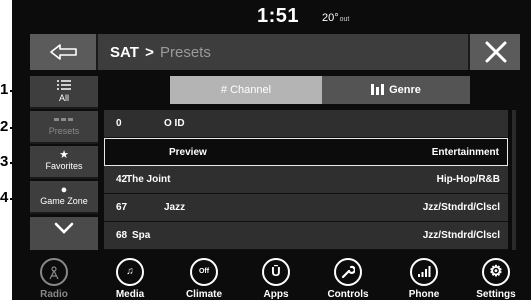  Describe the element at coordinates (348, 294) in the screenshot. I see `nav-controls-label: Controls` at that location.